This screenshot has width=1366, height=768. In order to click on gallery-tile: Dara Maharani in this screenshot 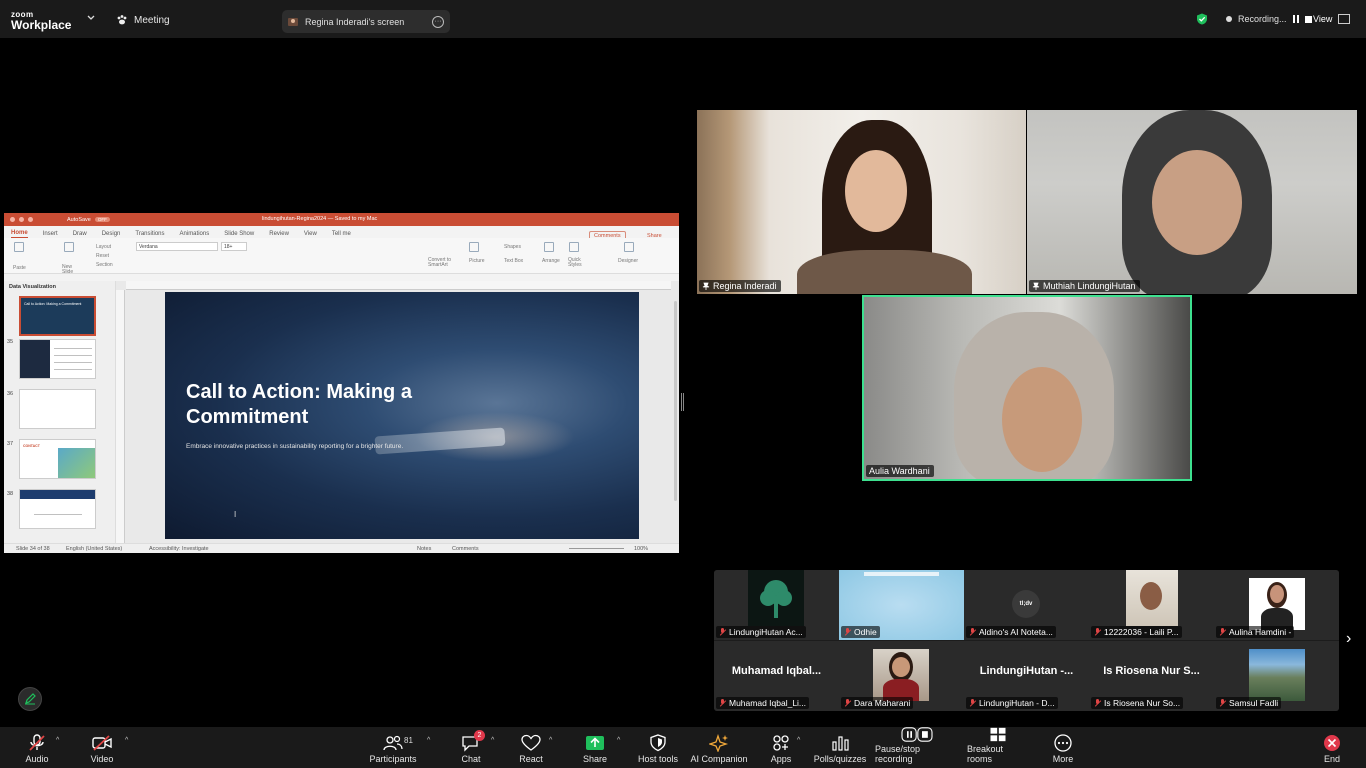, I will do `click(901, 676)`.